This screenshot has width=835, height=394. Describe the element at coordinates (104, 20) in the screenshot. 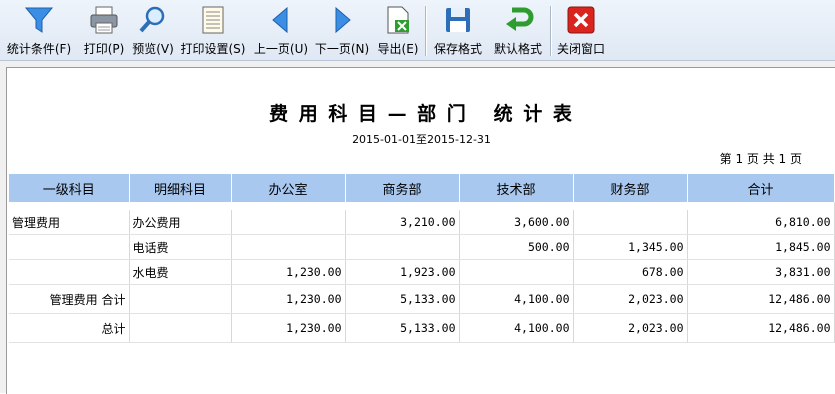

I see `printer-icon` at that location.